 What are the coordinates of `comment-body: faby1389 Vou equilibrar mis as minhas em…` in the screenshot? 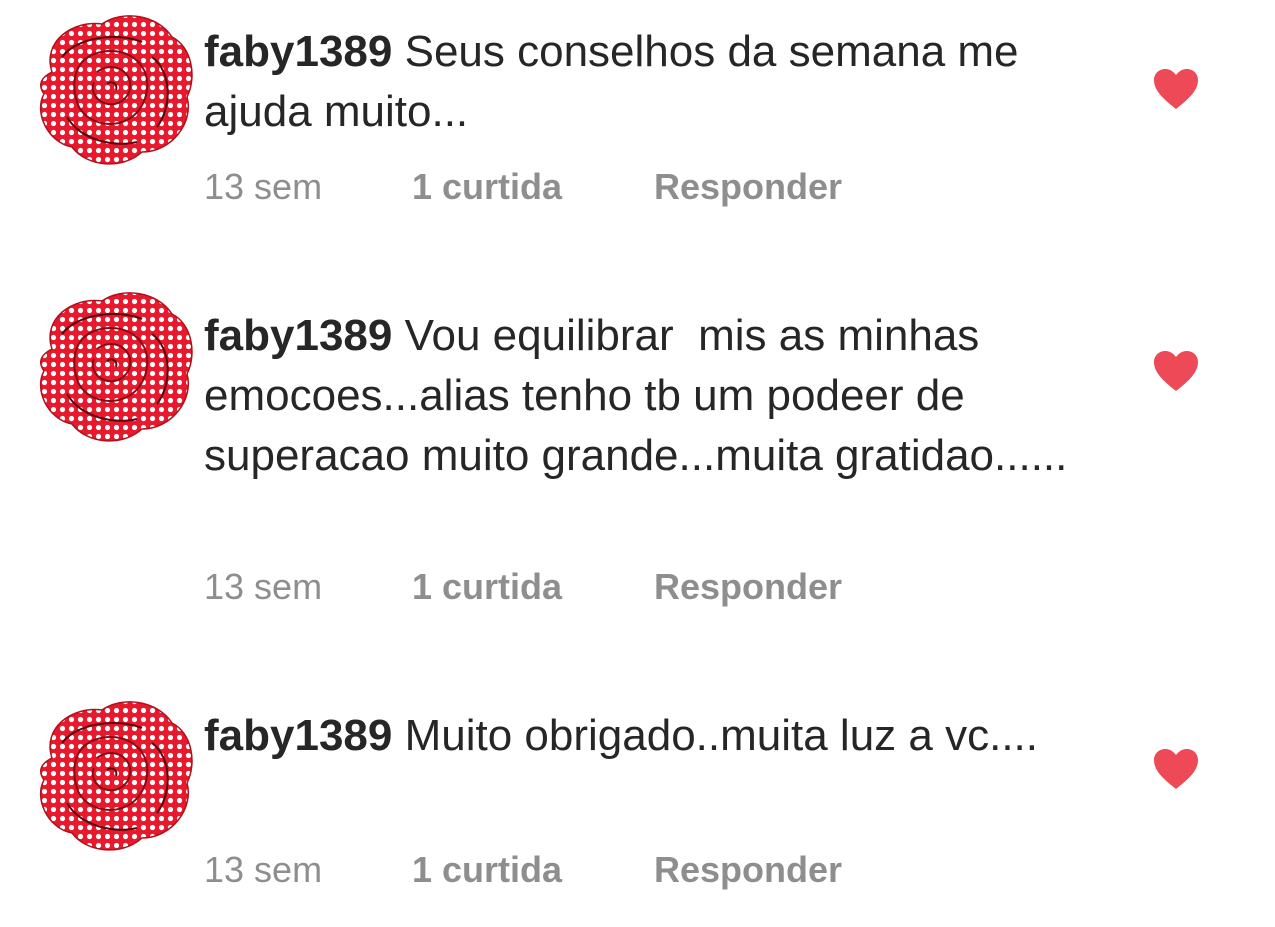 It's located at (644, 396).